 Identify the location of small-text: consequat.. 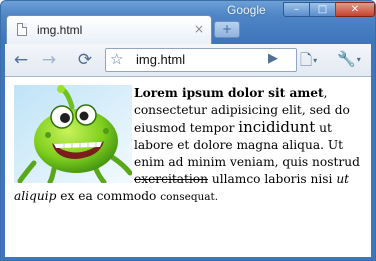
(189, 197).